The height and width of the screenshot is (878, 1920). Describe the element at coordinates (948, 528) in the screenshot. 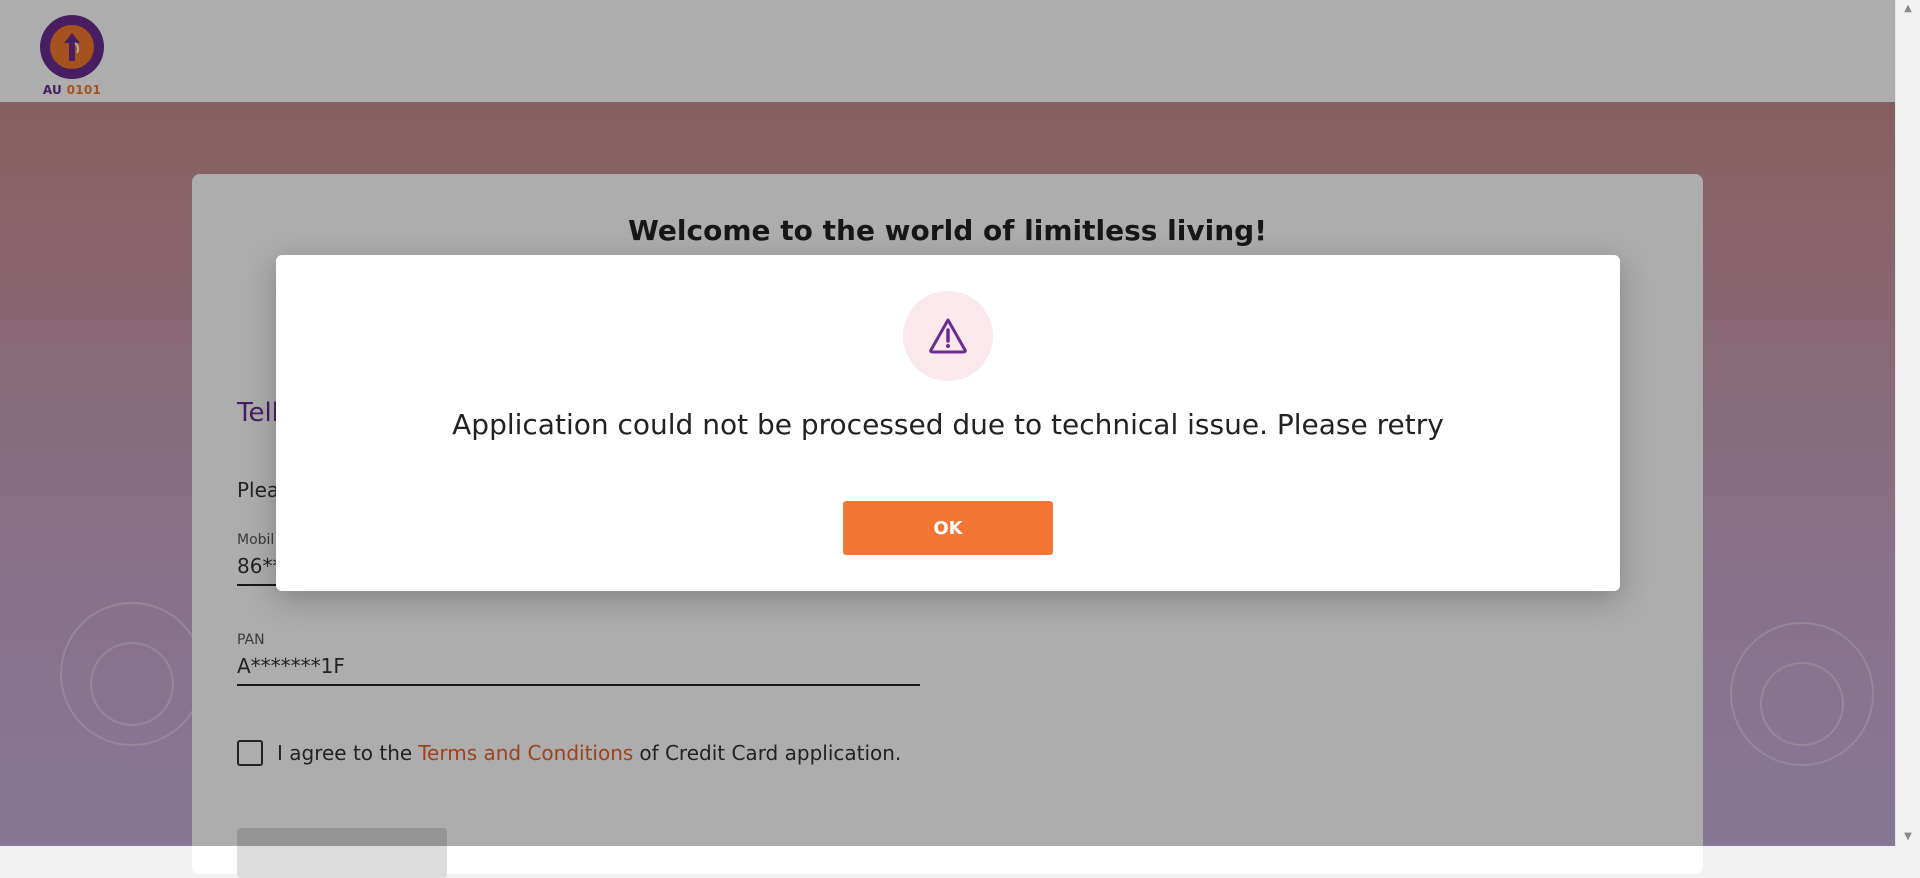

I see `ok-button: OK` at that location.